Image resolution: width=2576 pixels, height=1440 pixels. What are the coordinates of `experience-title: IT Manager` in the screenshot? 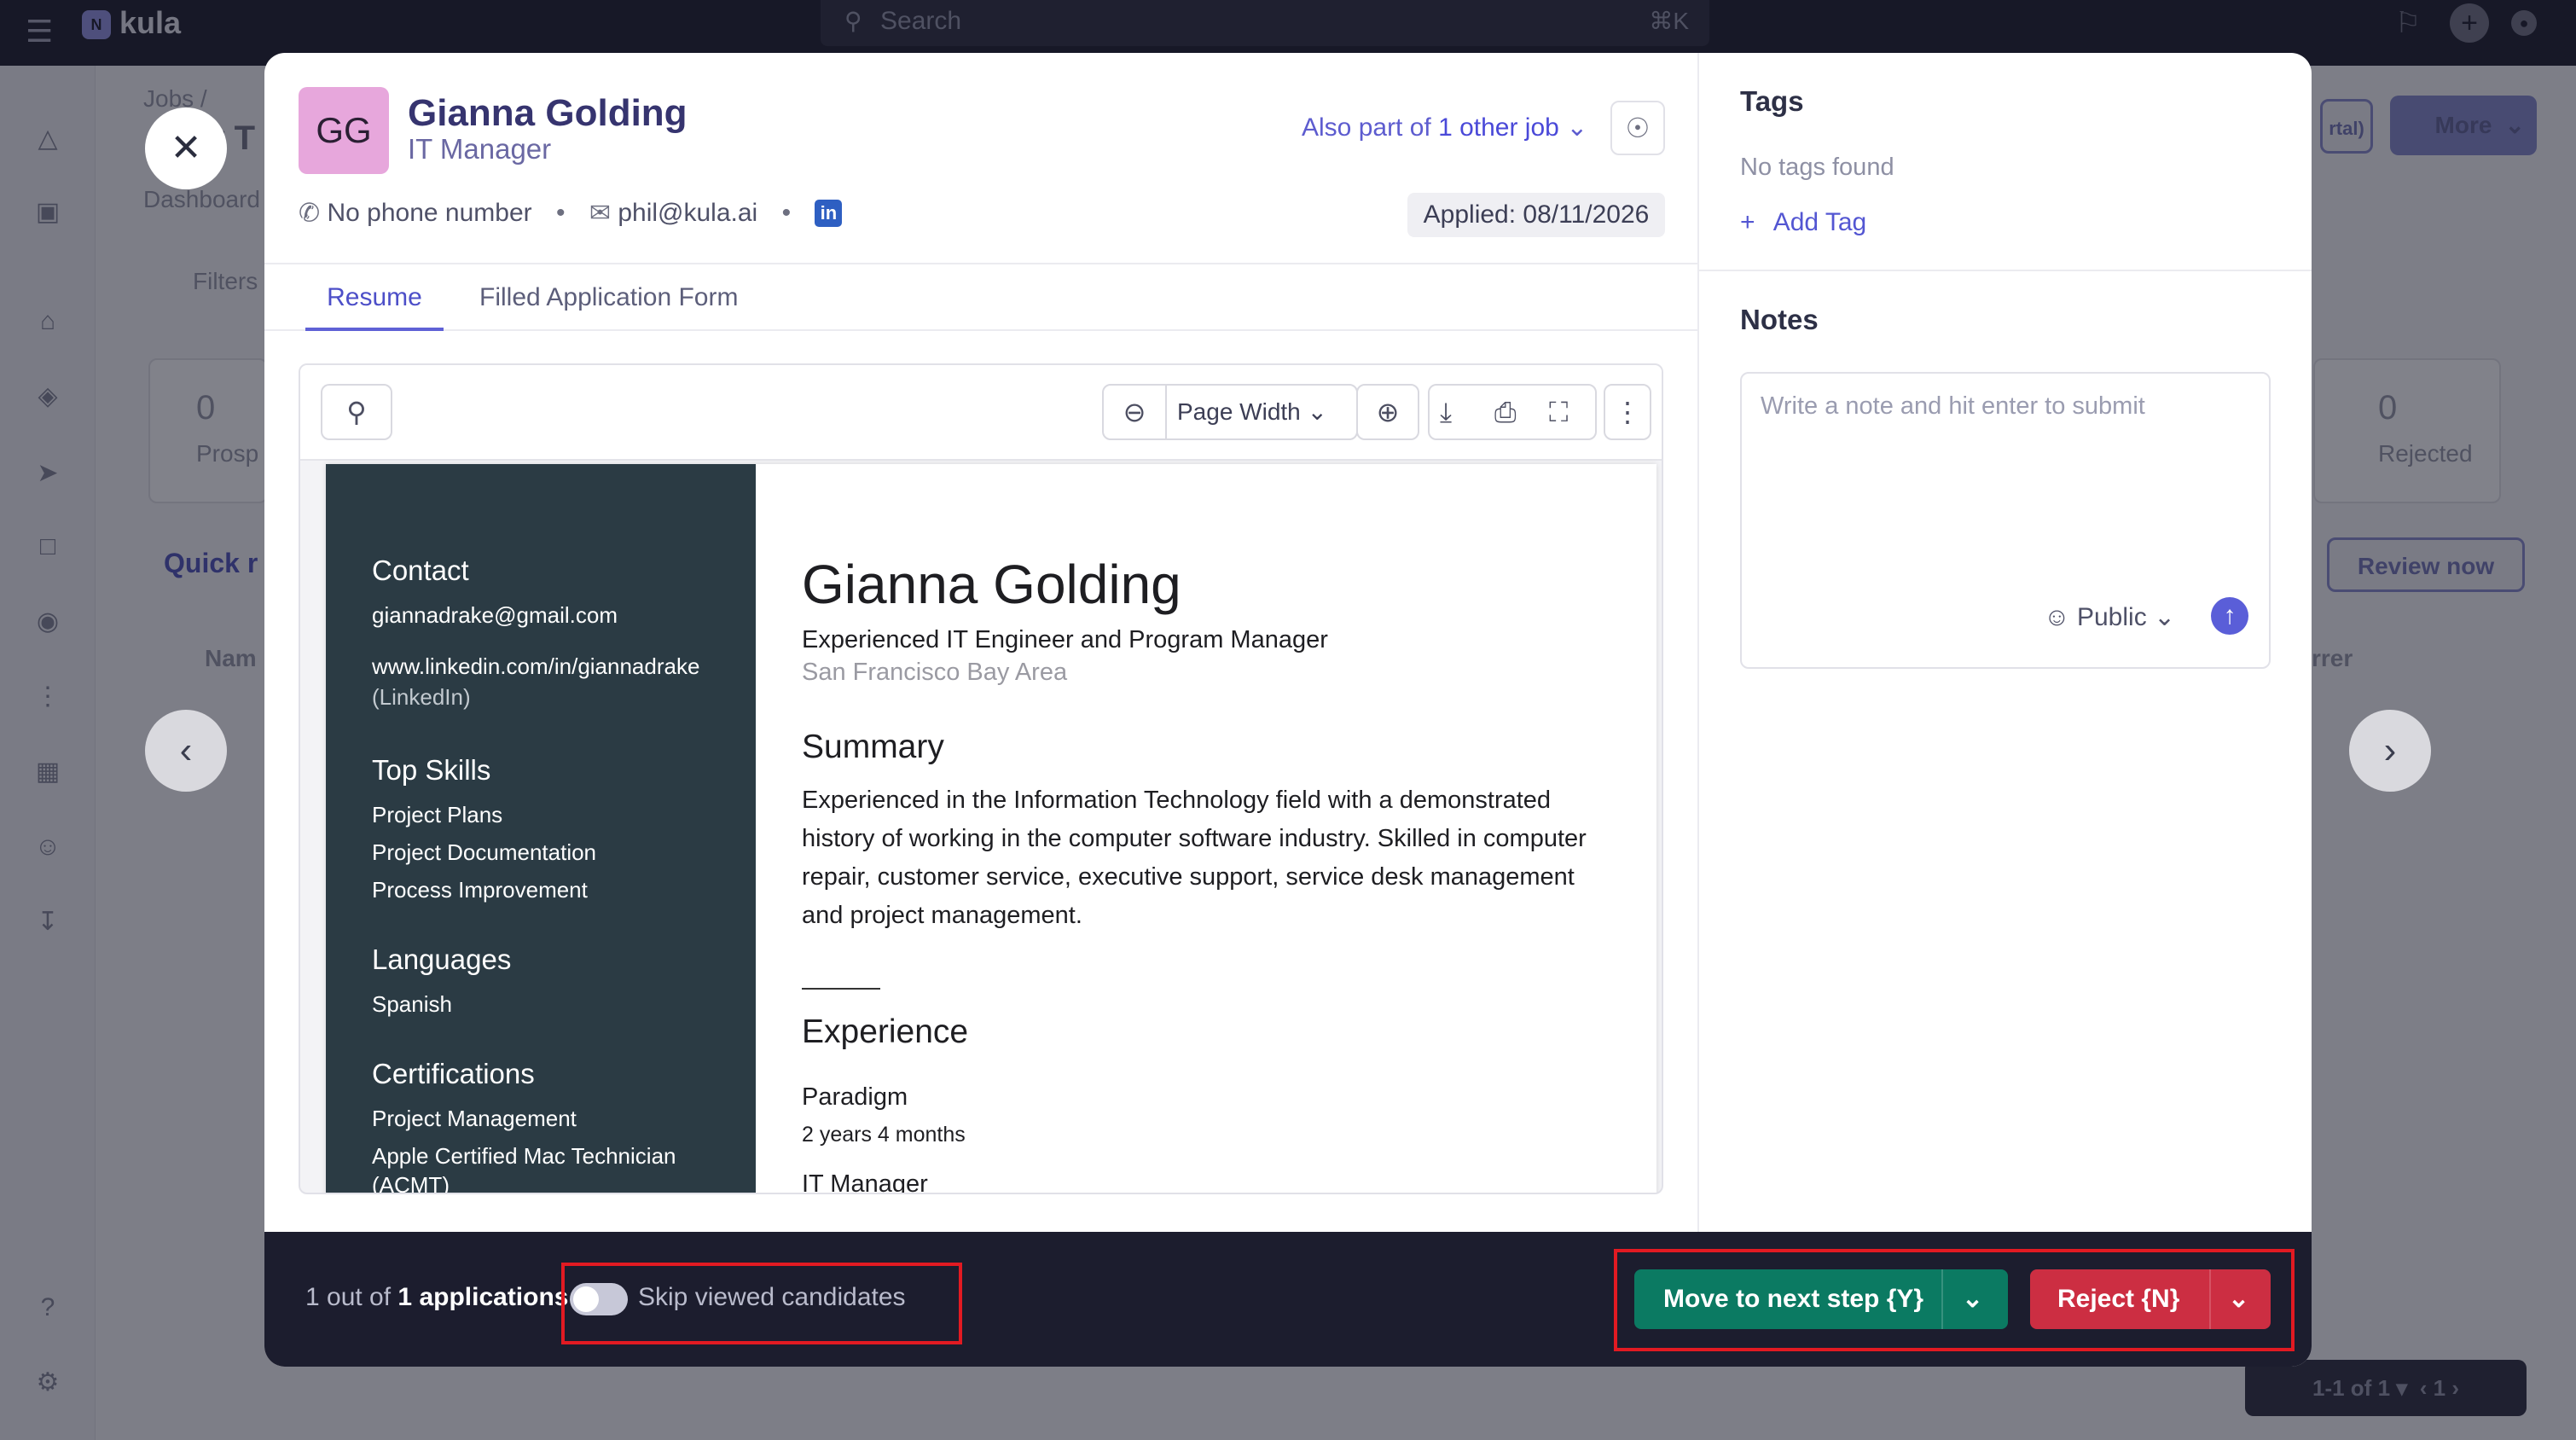 It's located at (865, 1182).